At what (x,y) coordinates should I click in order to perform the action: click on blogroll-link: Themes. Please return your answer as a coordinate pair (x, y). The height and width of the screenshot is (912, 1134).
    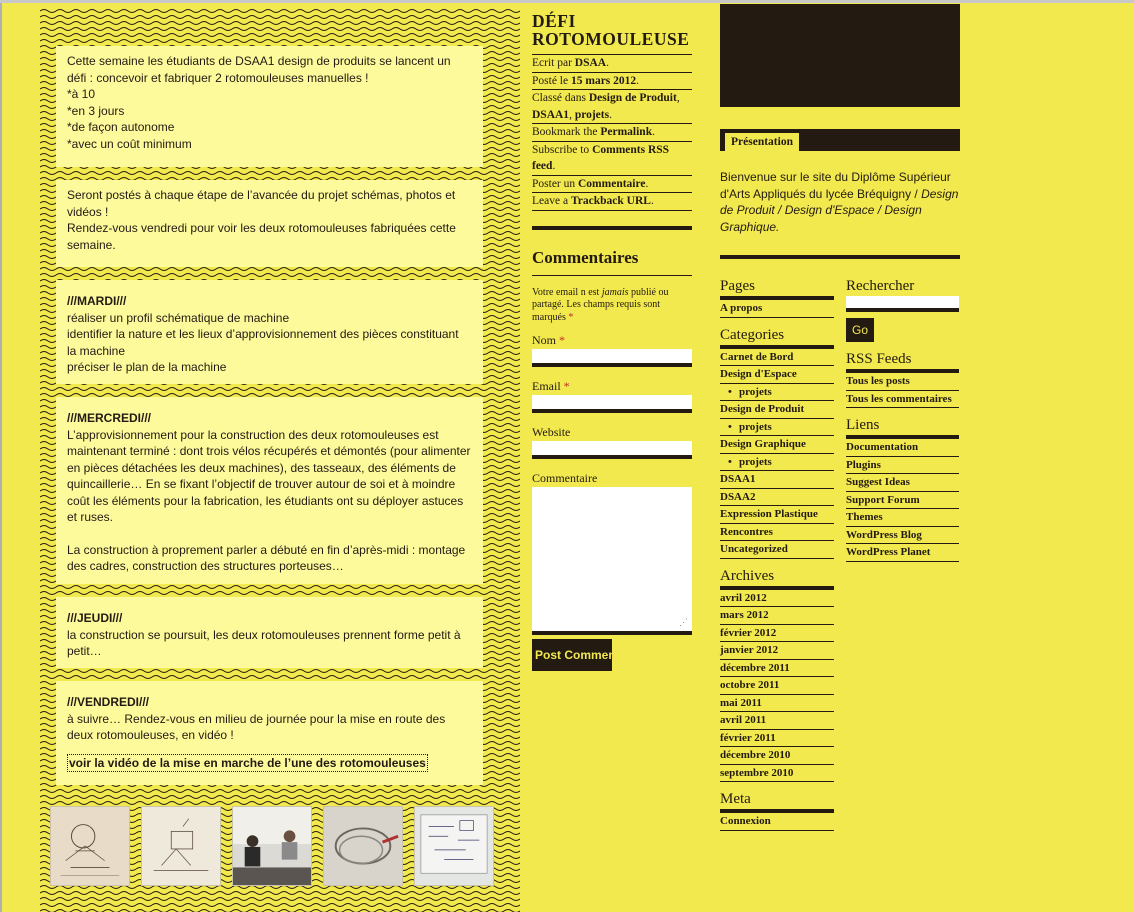
    Looking at the image, I should click on (902, 518).